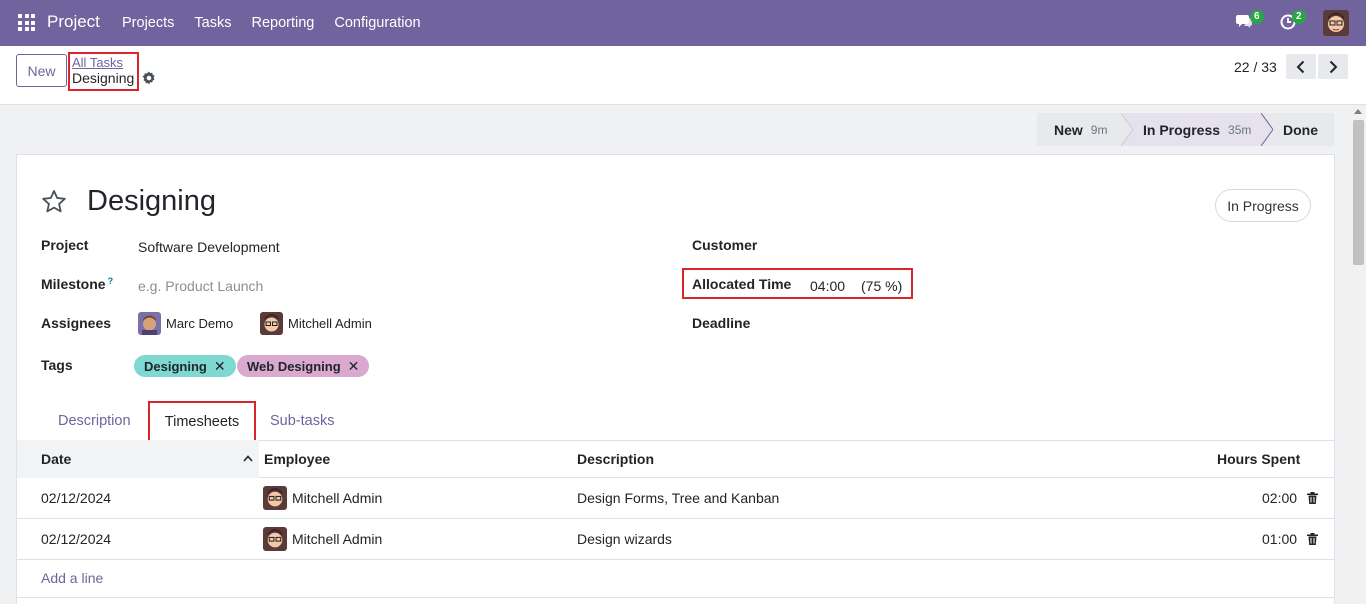 This screenshot has height=604, width=1366. I want to click on breadcrumb-current: Designing, so click(103, 78).